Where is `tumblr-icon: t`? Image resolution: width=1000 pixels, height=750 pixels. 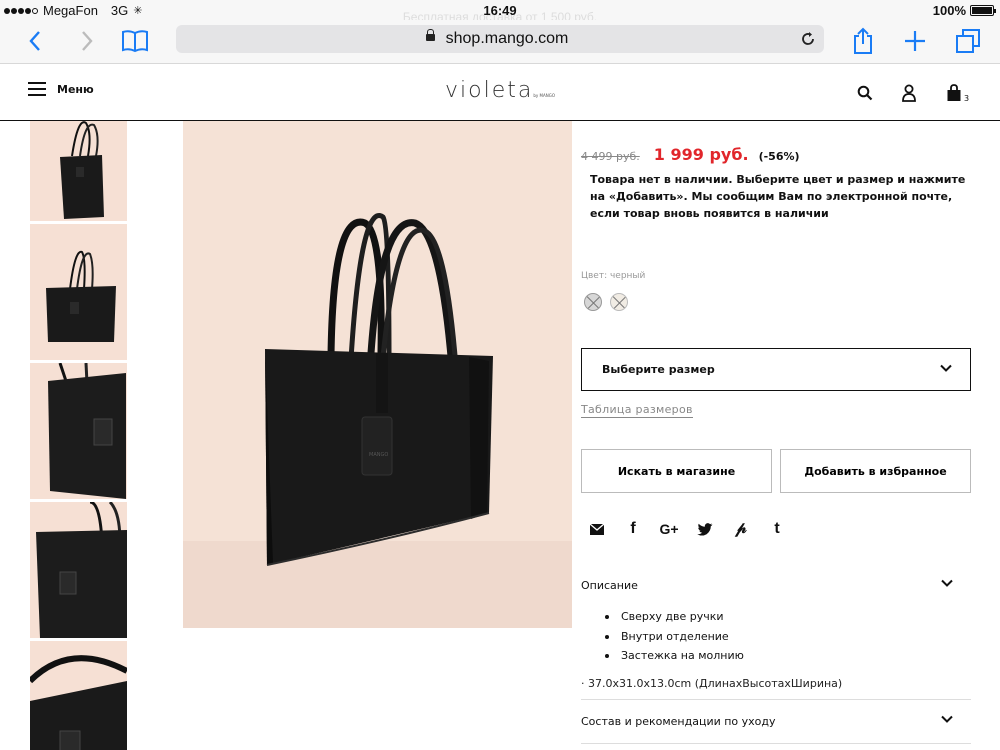 tumblr-icon: t is located at coordinates (777, 529).